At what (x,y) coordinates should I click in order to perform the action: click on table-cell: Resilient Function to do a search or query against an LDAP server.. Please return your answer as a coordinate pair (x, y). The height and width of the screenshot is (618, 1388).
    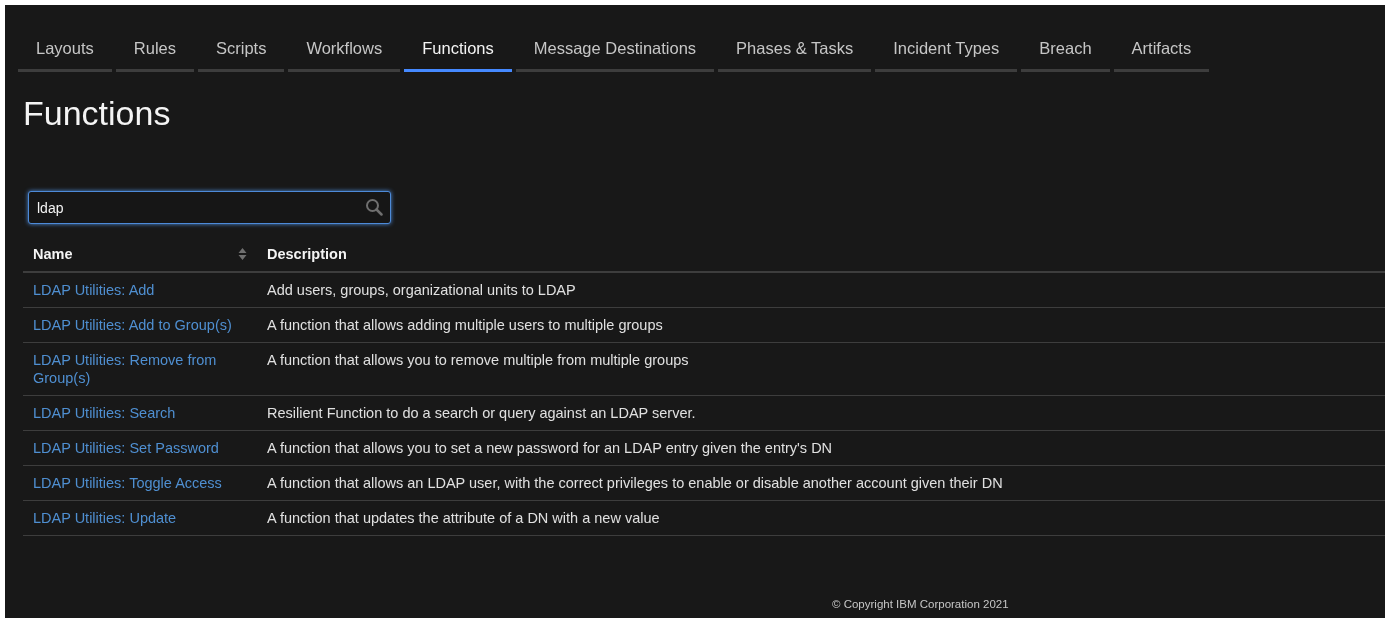
    Looking at the image, I should click on (821, 413).